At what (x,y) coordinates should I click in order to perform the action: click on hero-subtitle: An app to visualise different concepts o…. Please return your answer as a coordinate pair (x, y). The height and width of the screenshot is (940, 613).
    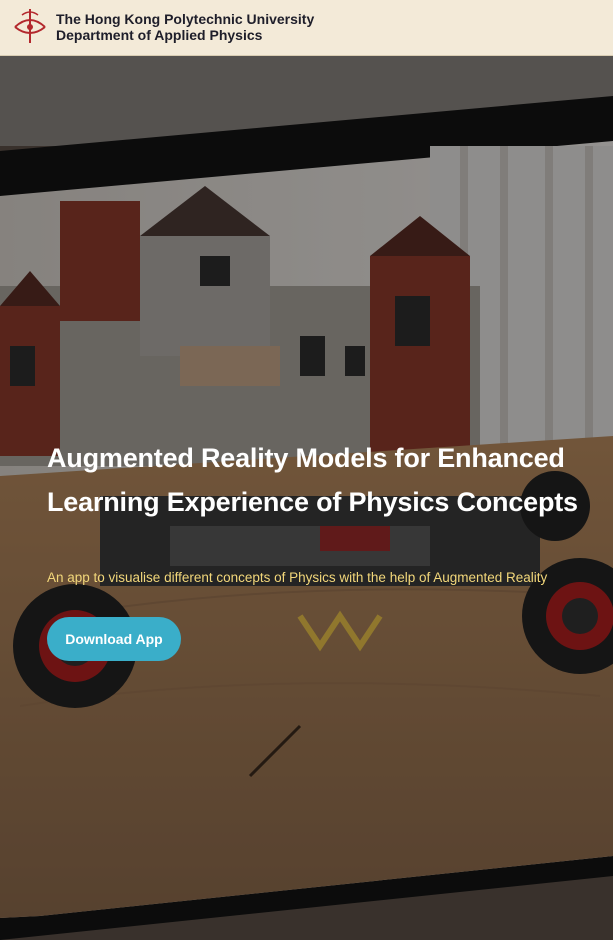
    Looking at the image, I should click on (297, 577).